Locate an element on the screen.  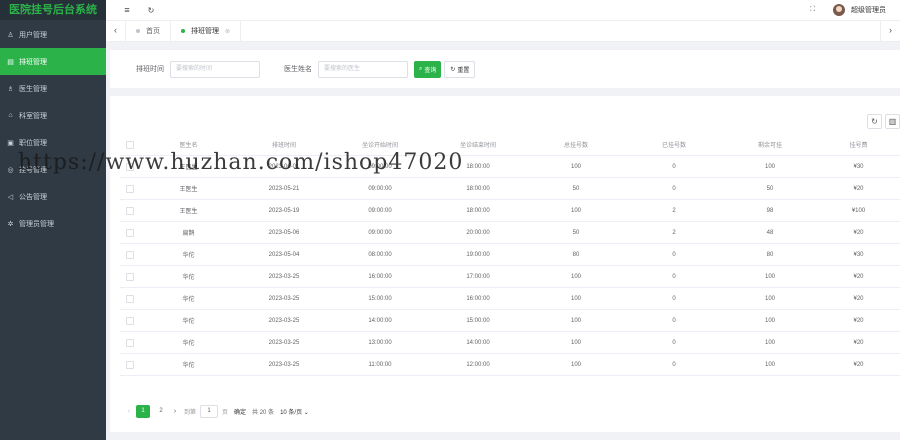
table-tools: ↻ ▥ is located at coordinates (882, 121).